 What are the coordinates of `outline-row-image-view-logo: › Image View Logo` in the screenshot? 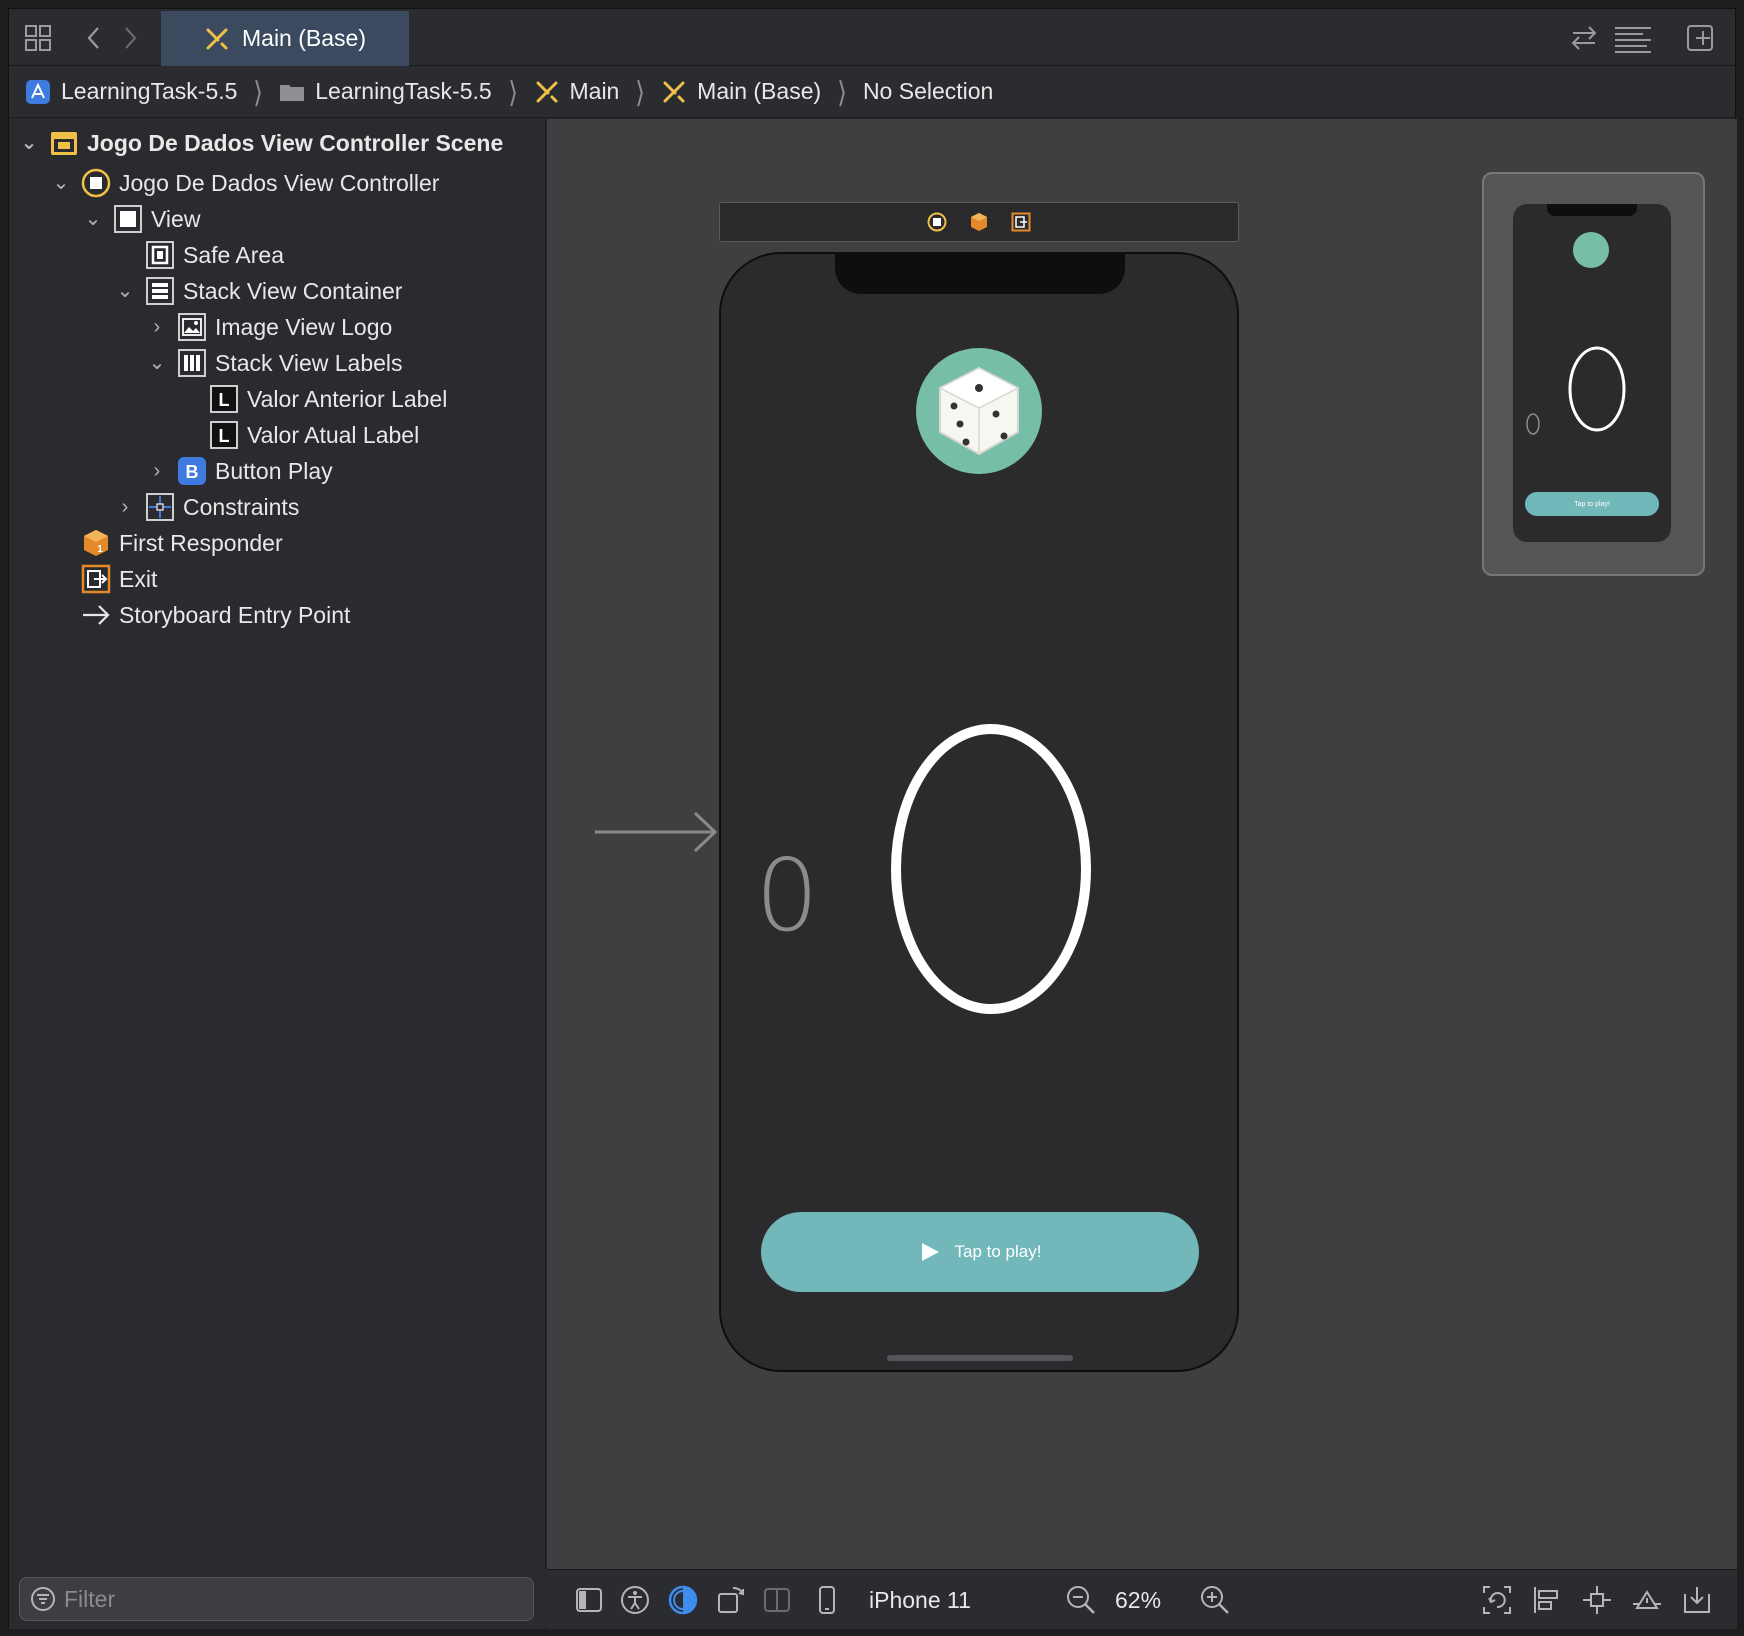 It's located at (268, 327).